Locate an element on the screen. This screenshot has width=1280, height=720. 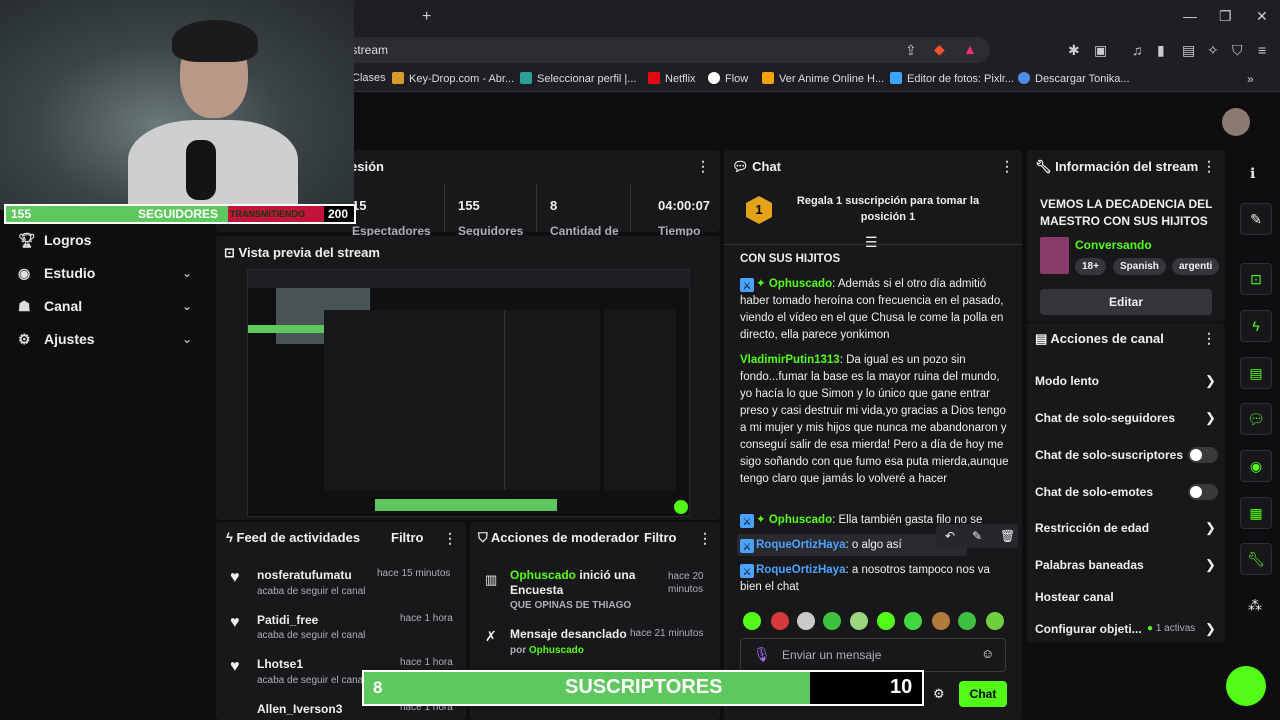
close-window-icon: ✕ is located at coordinates (1262, 16).